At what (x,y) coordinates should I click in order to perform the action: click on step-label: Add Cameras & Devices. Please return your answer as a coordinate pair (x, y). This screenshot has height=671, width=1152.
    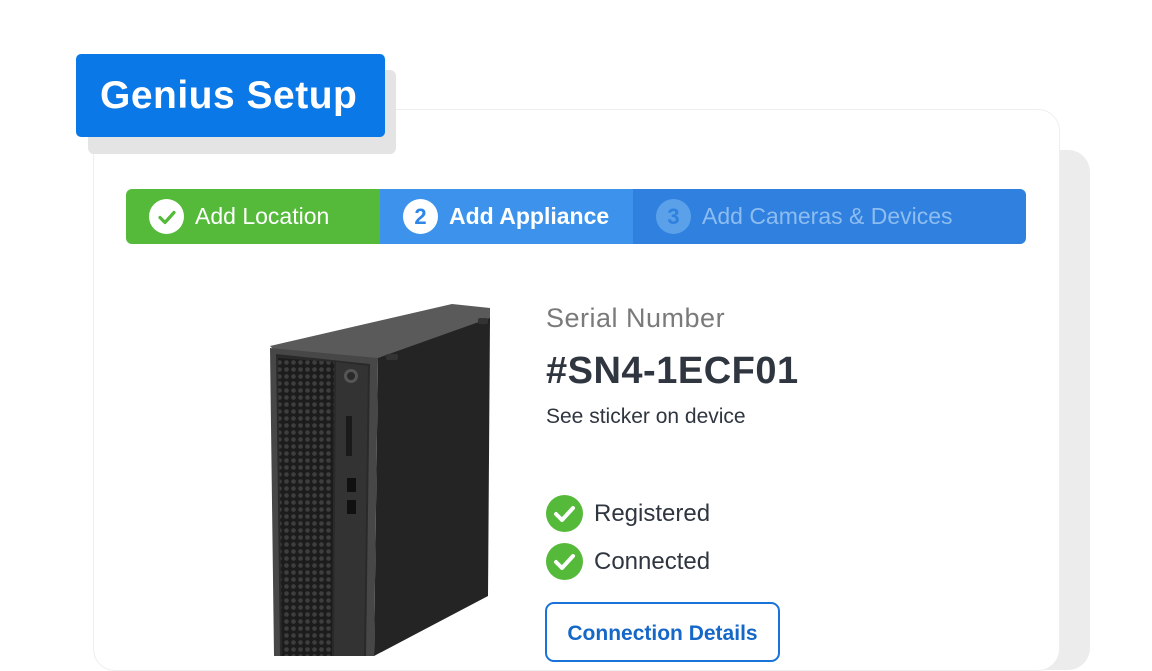
    Looking at the image, I should click on (827, 216).